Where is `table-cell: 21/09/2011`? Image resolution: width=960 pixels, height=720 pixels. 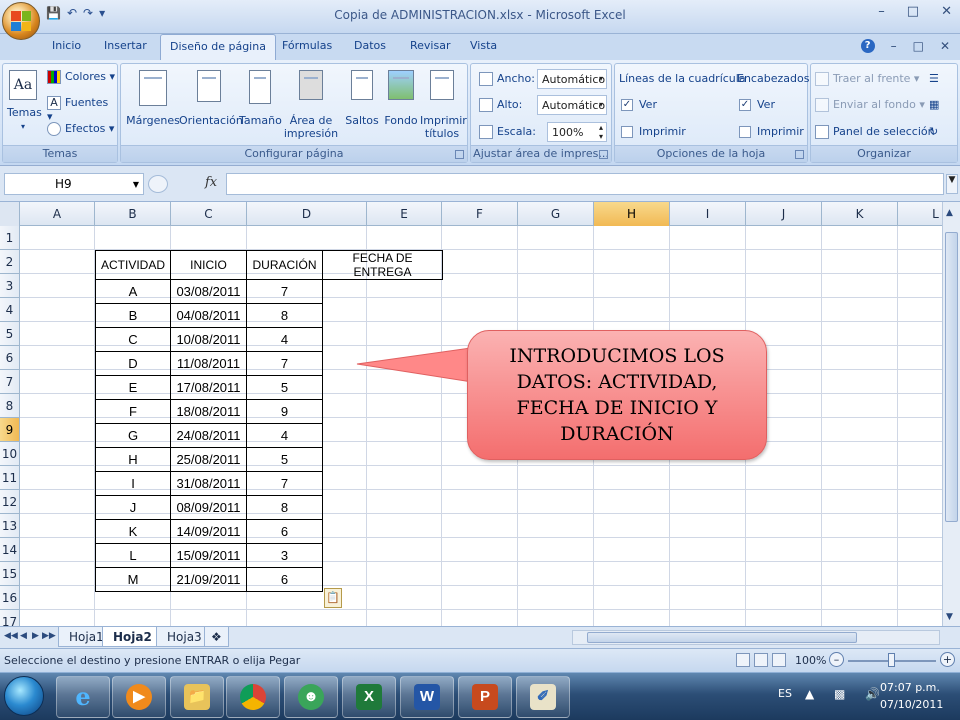 table-cell: 21/09/2011 is located at coordinates (208, 579).